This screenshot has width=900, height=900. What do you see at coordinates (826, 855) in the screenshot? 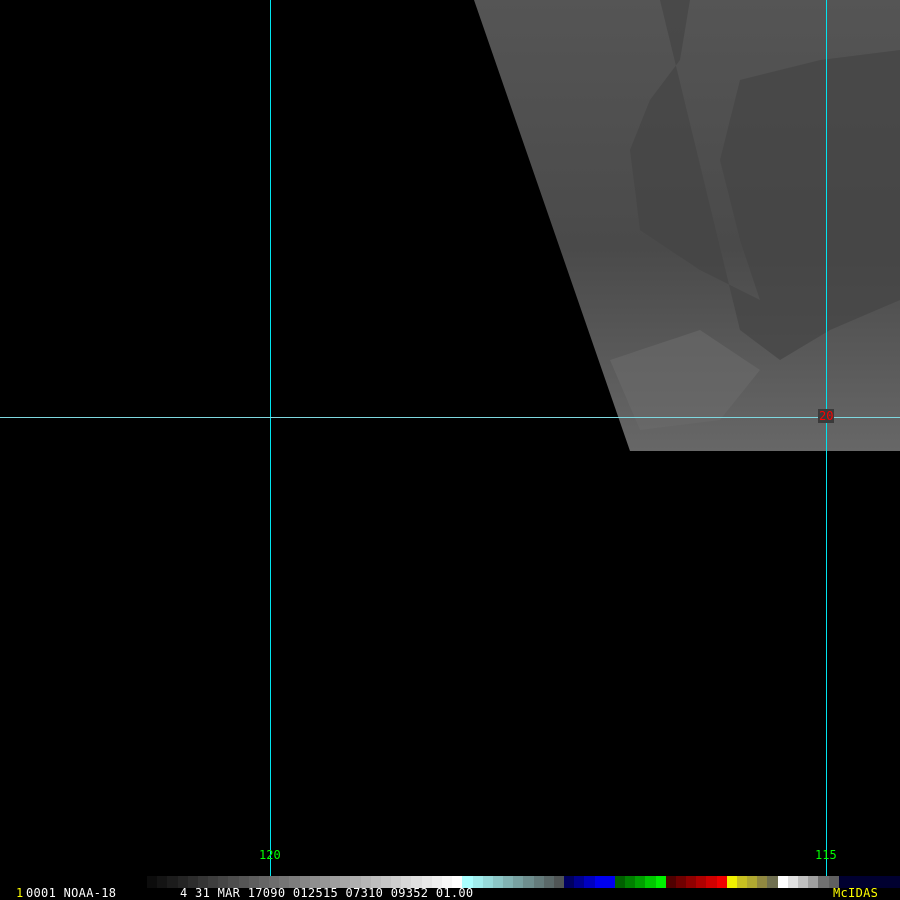
I see `longitude-label: 115` at bounding box center [826, 855].